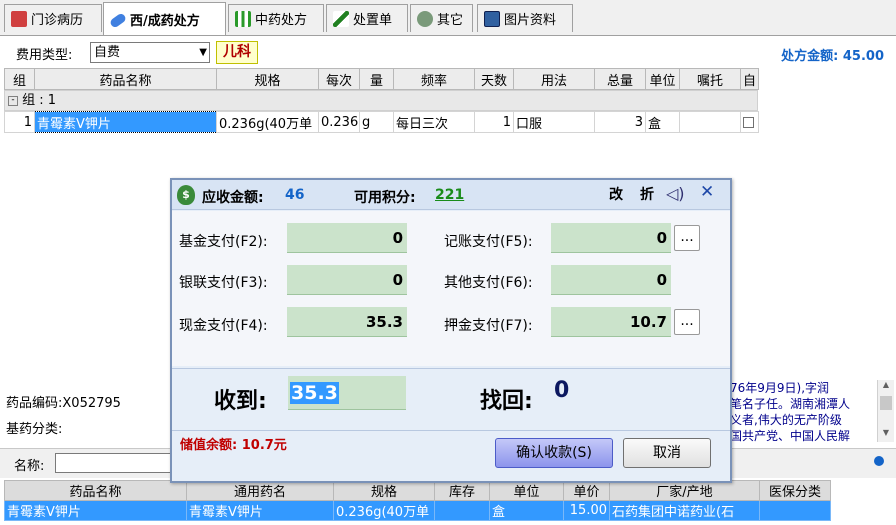 The height and width of the screenshot is (525, 896). Describe the element at coordinates (339, 122) in the screenshot. I see `cell-dose: 0.236` at that location.